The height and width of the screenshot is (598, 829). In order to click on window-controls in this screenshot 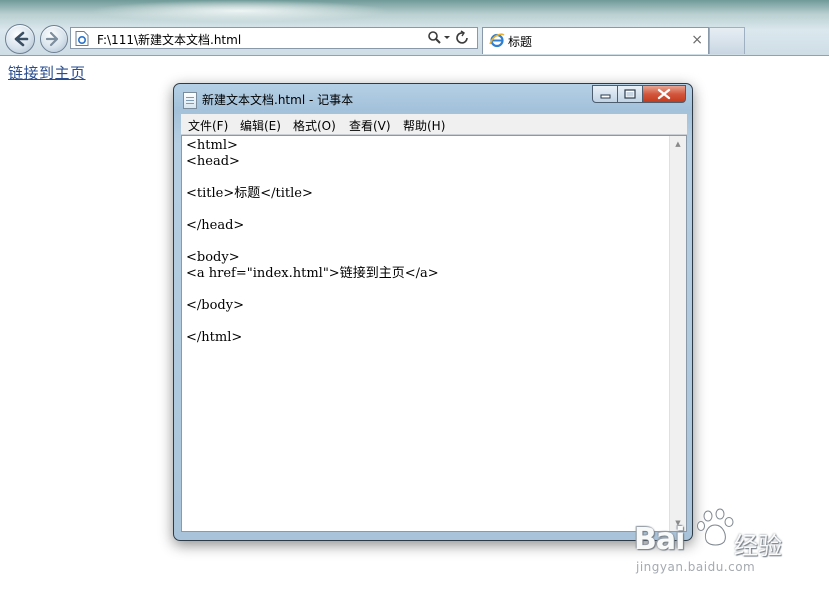, I will do `click(639, 94)`.